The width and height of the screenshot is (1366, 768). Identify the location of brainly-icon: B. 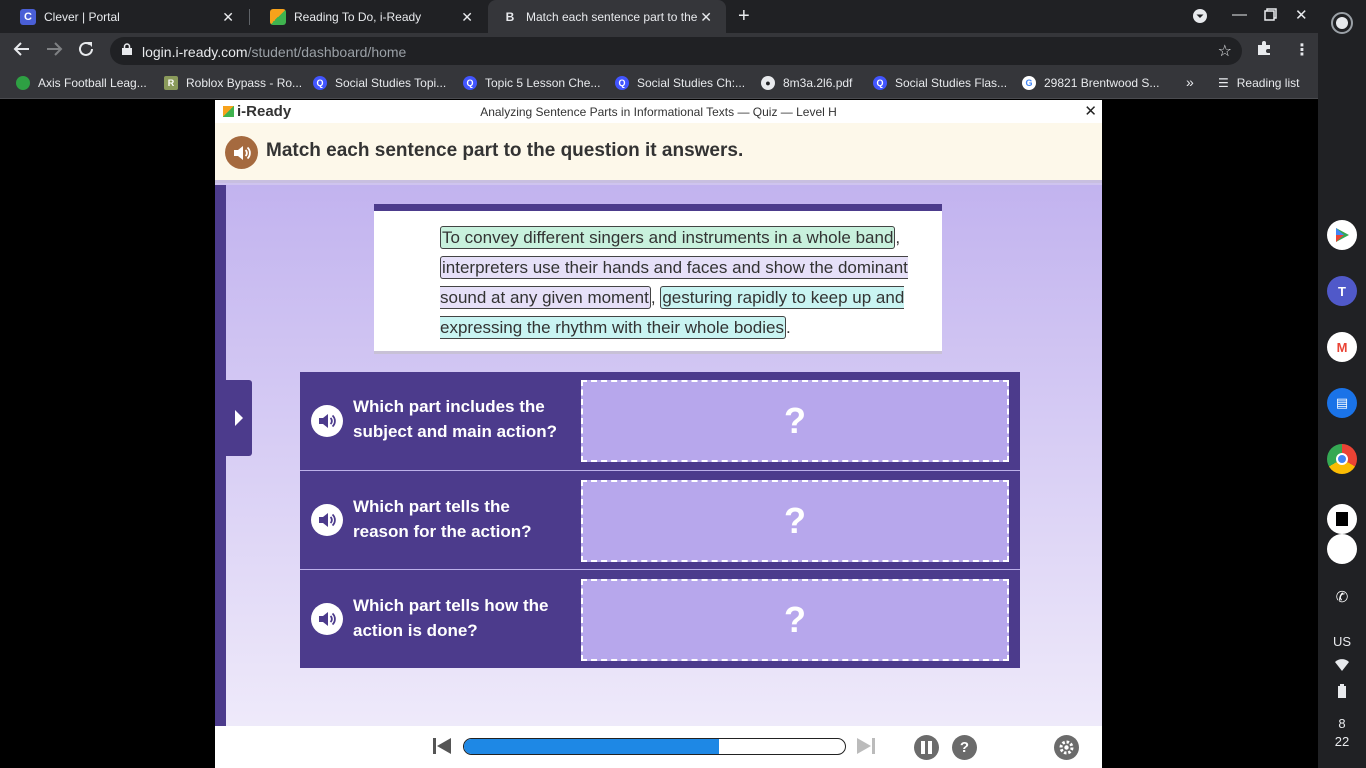
(510, 16).